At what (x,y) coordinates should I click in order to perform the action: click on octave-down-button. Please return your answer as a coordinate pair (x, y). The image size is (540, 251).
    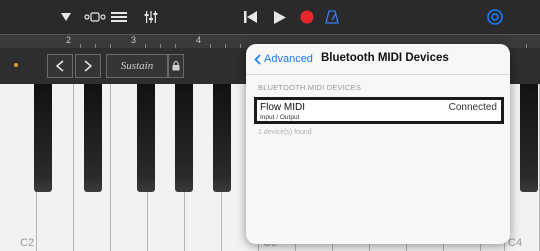
    Looking at the image, I should click on (60, 66).